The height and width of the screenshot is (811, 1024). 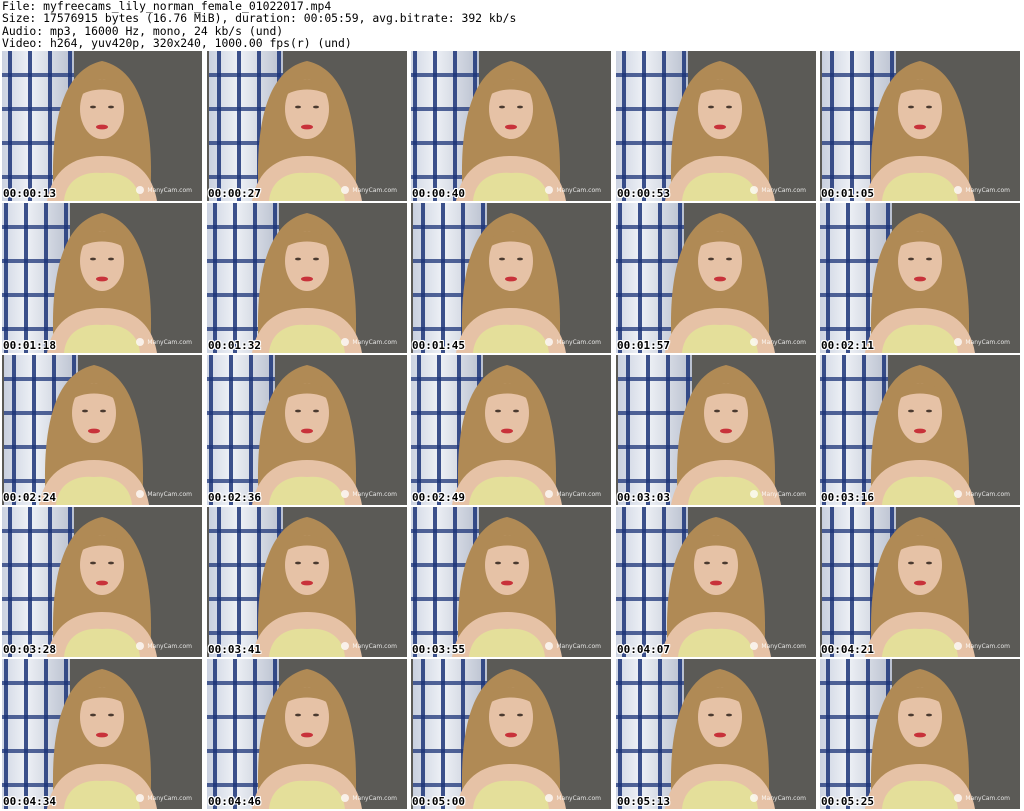 I want to click on timestamp-label: 00:01:45, so click(x=438, y=345).